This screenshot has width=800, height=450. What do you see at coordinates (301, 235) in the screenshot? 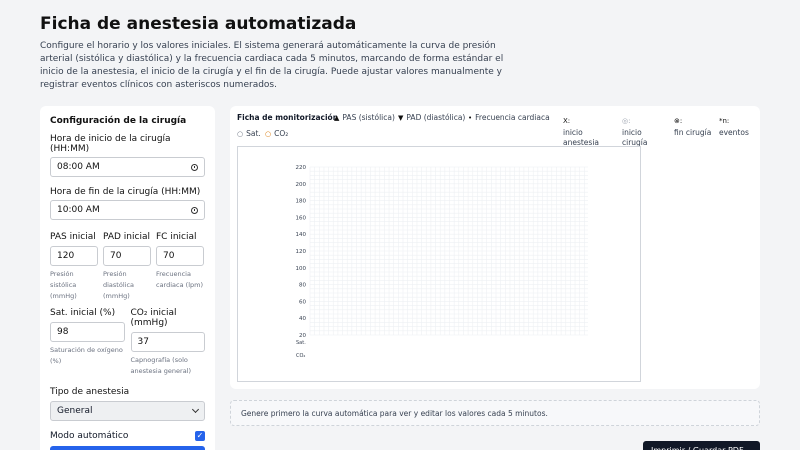
I see `y-tick-label: 140` at bounding box center [301, 235].